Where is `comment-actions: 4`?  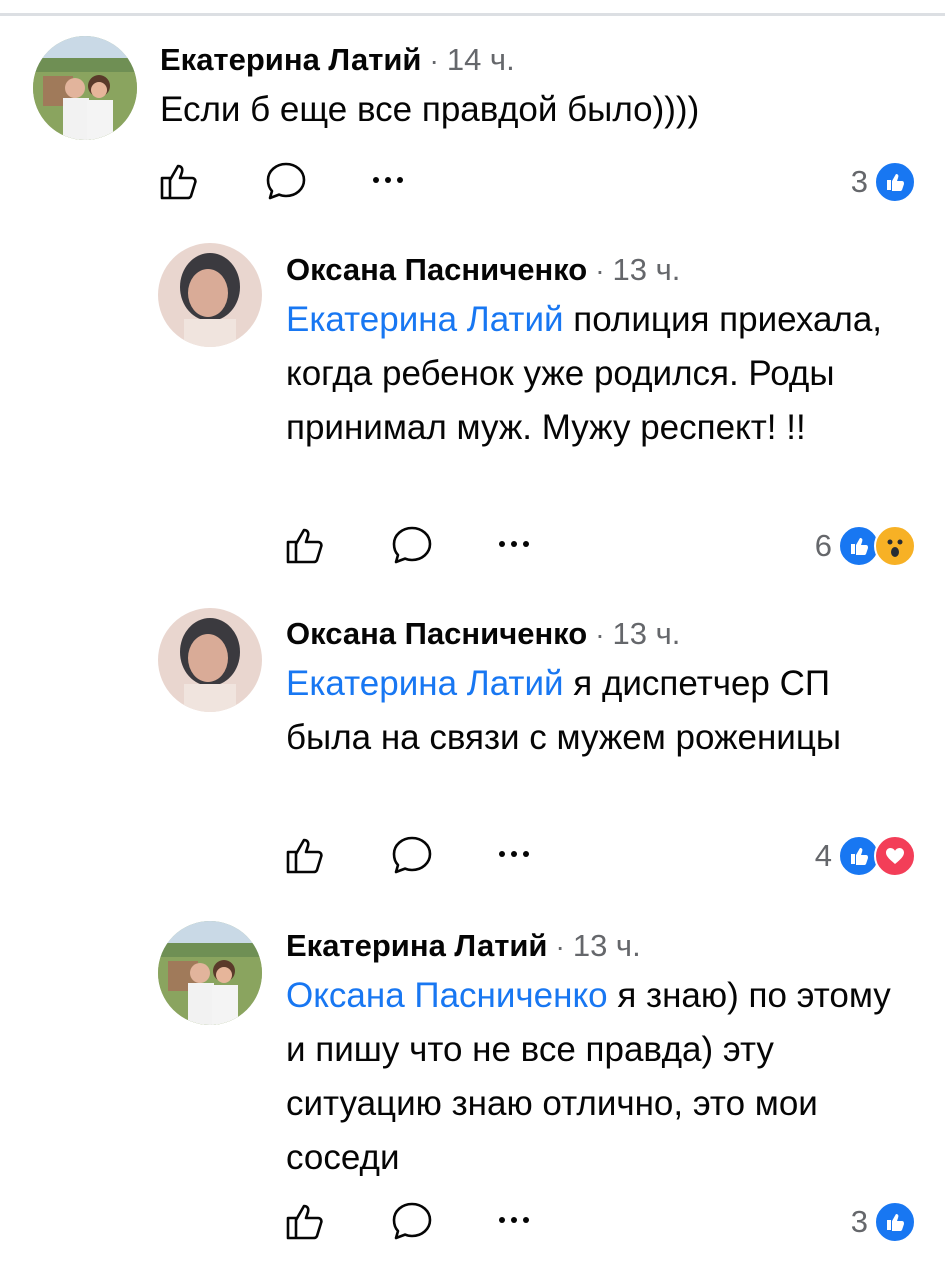
comment-actions: 4 is located at coordinates (600, 856).